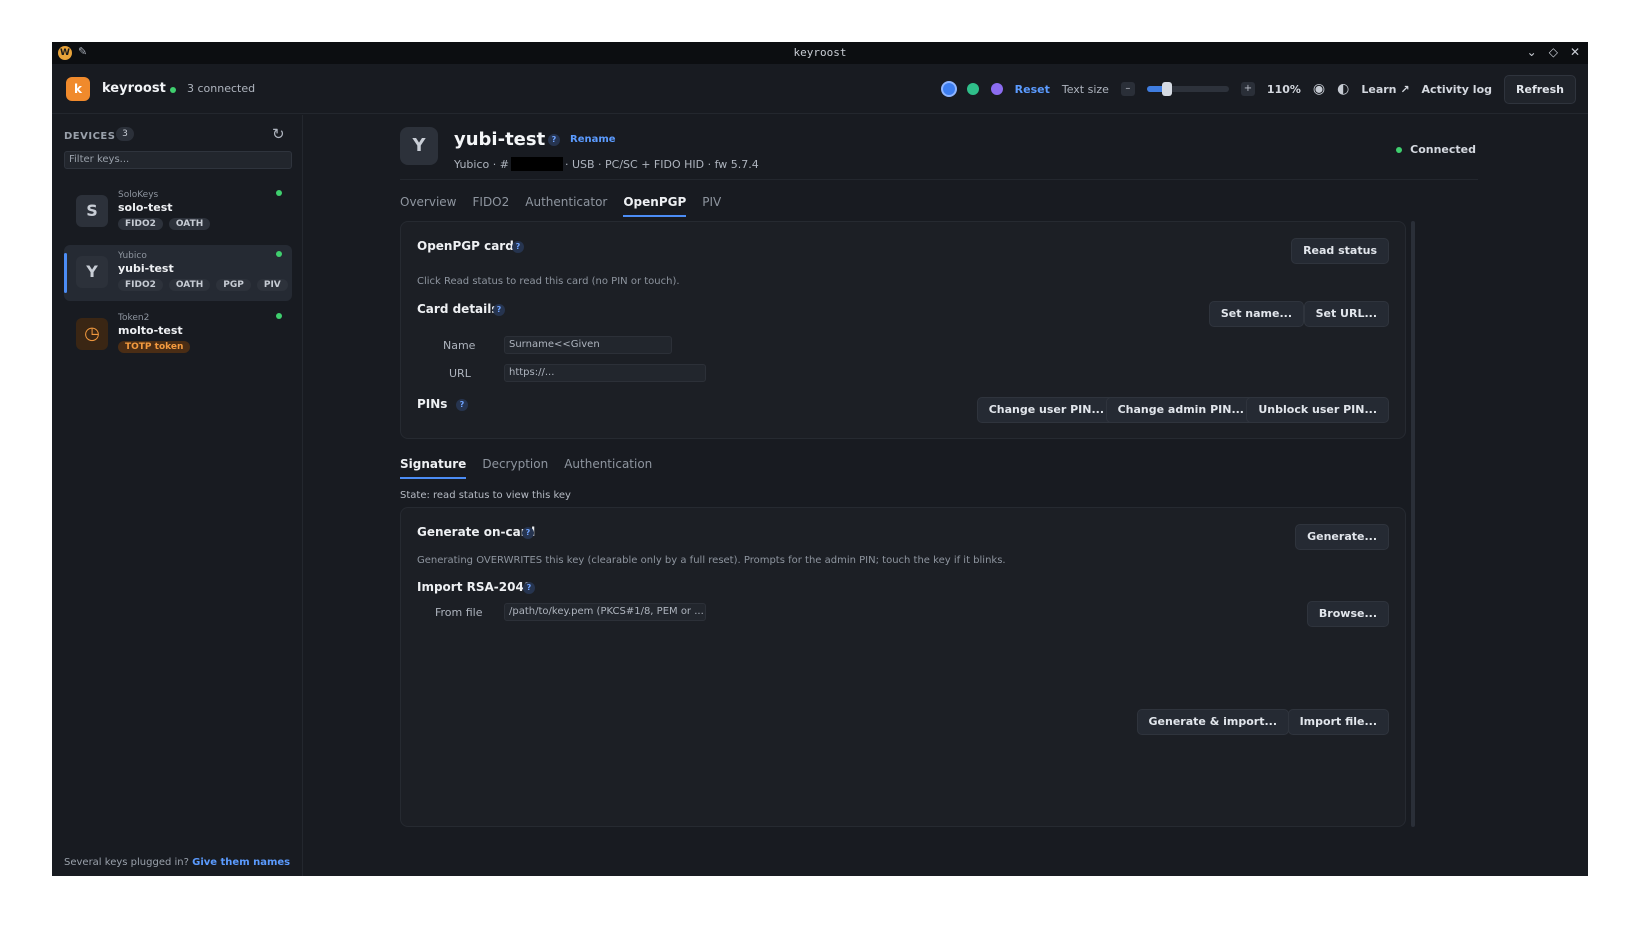 The image size is (1640, 938). Describe the element at coordinates (1457, 89) in the screenshot. I see `activity-log-link: Activity log` at that location.